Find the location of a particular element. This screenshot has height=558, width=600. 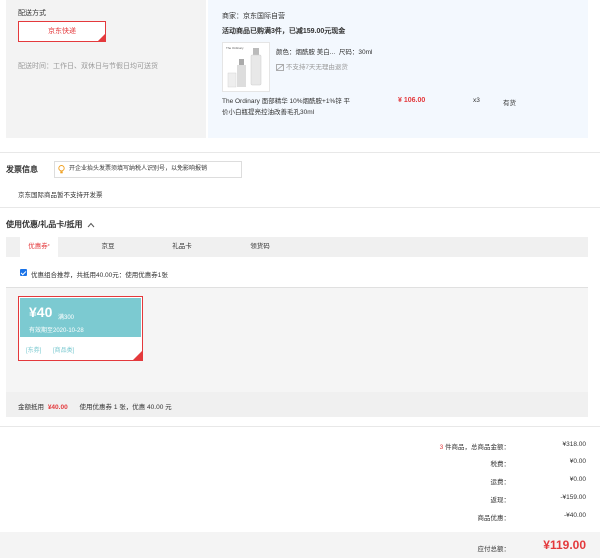

tab-pickup-code: 领货码 is located at coordinates (260, 247).